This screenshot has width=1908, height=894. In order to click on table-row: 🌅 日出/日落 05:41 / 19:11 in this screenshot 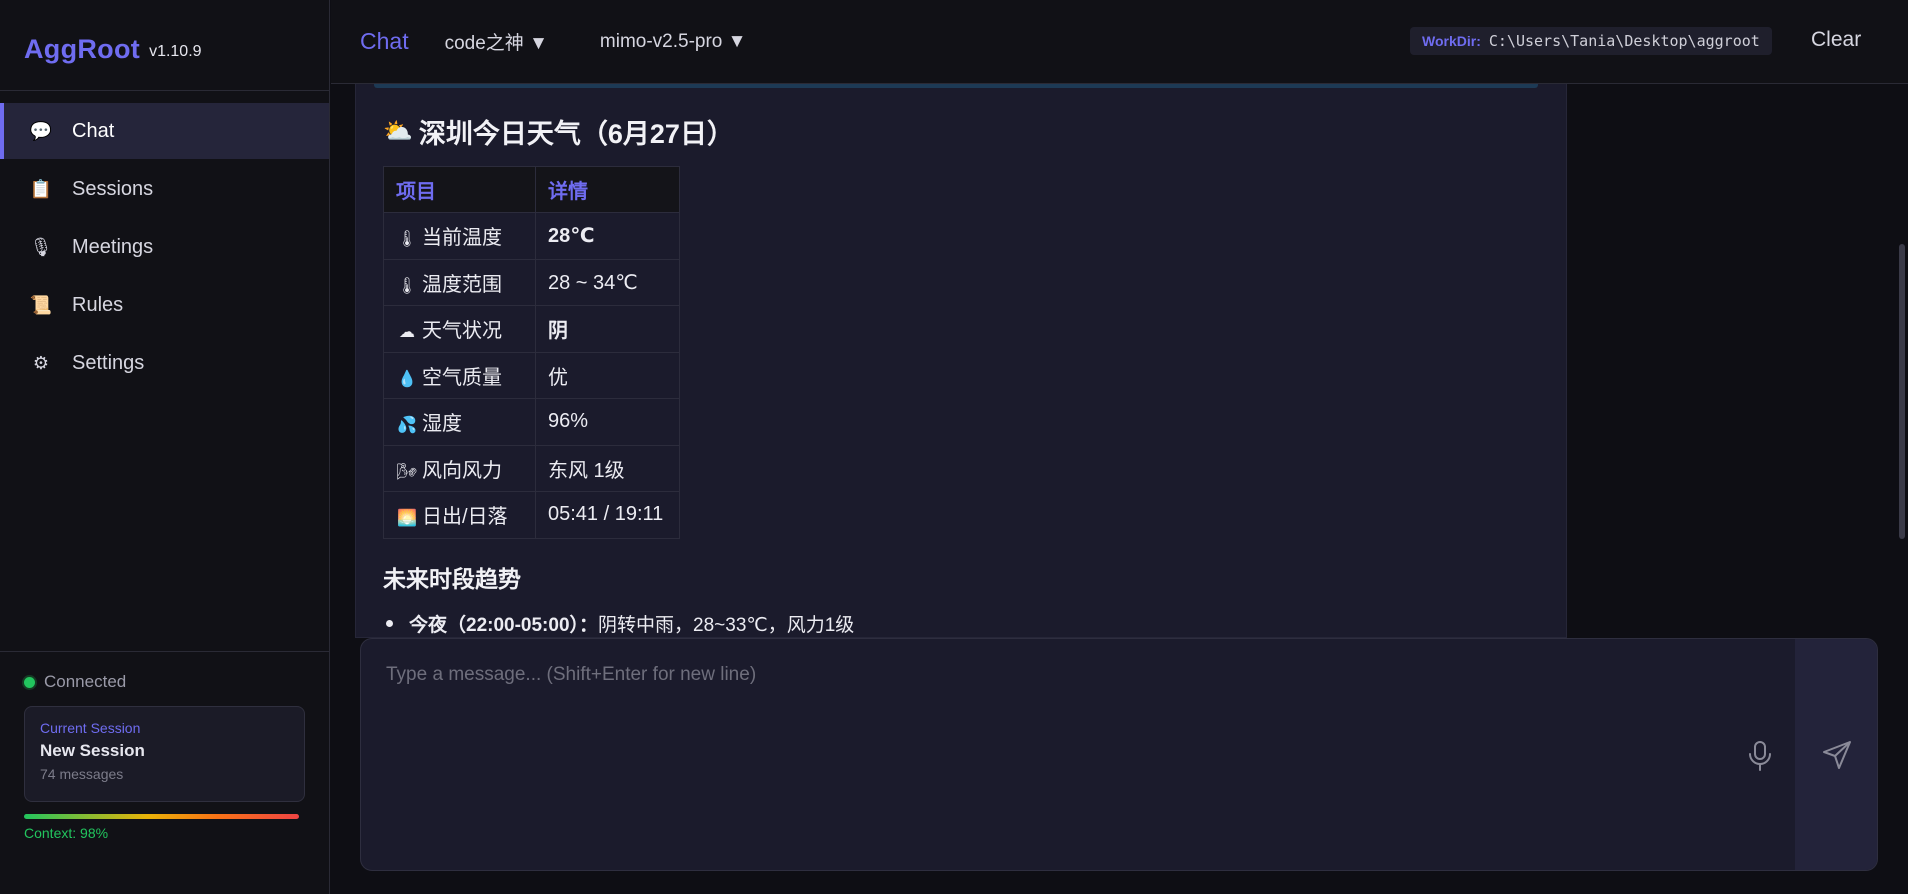, I will do `click(531, 515)`.